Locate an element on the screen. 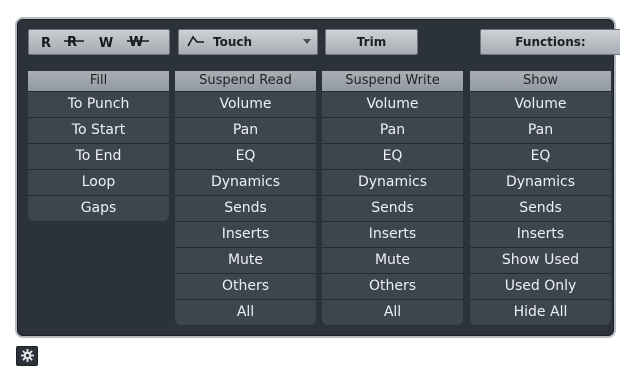 The height and width of the screenshot is (367, 620). show-dynamics: Dynamics is located at coordinates (540, 182).